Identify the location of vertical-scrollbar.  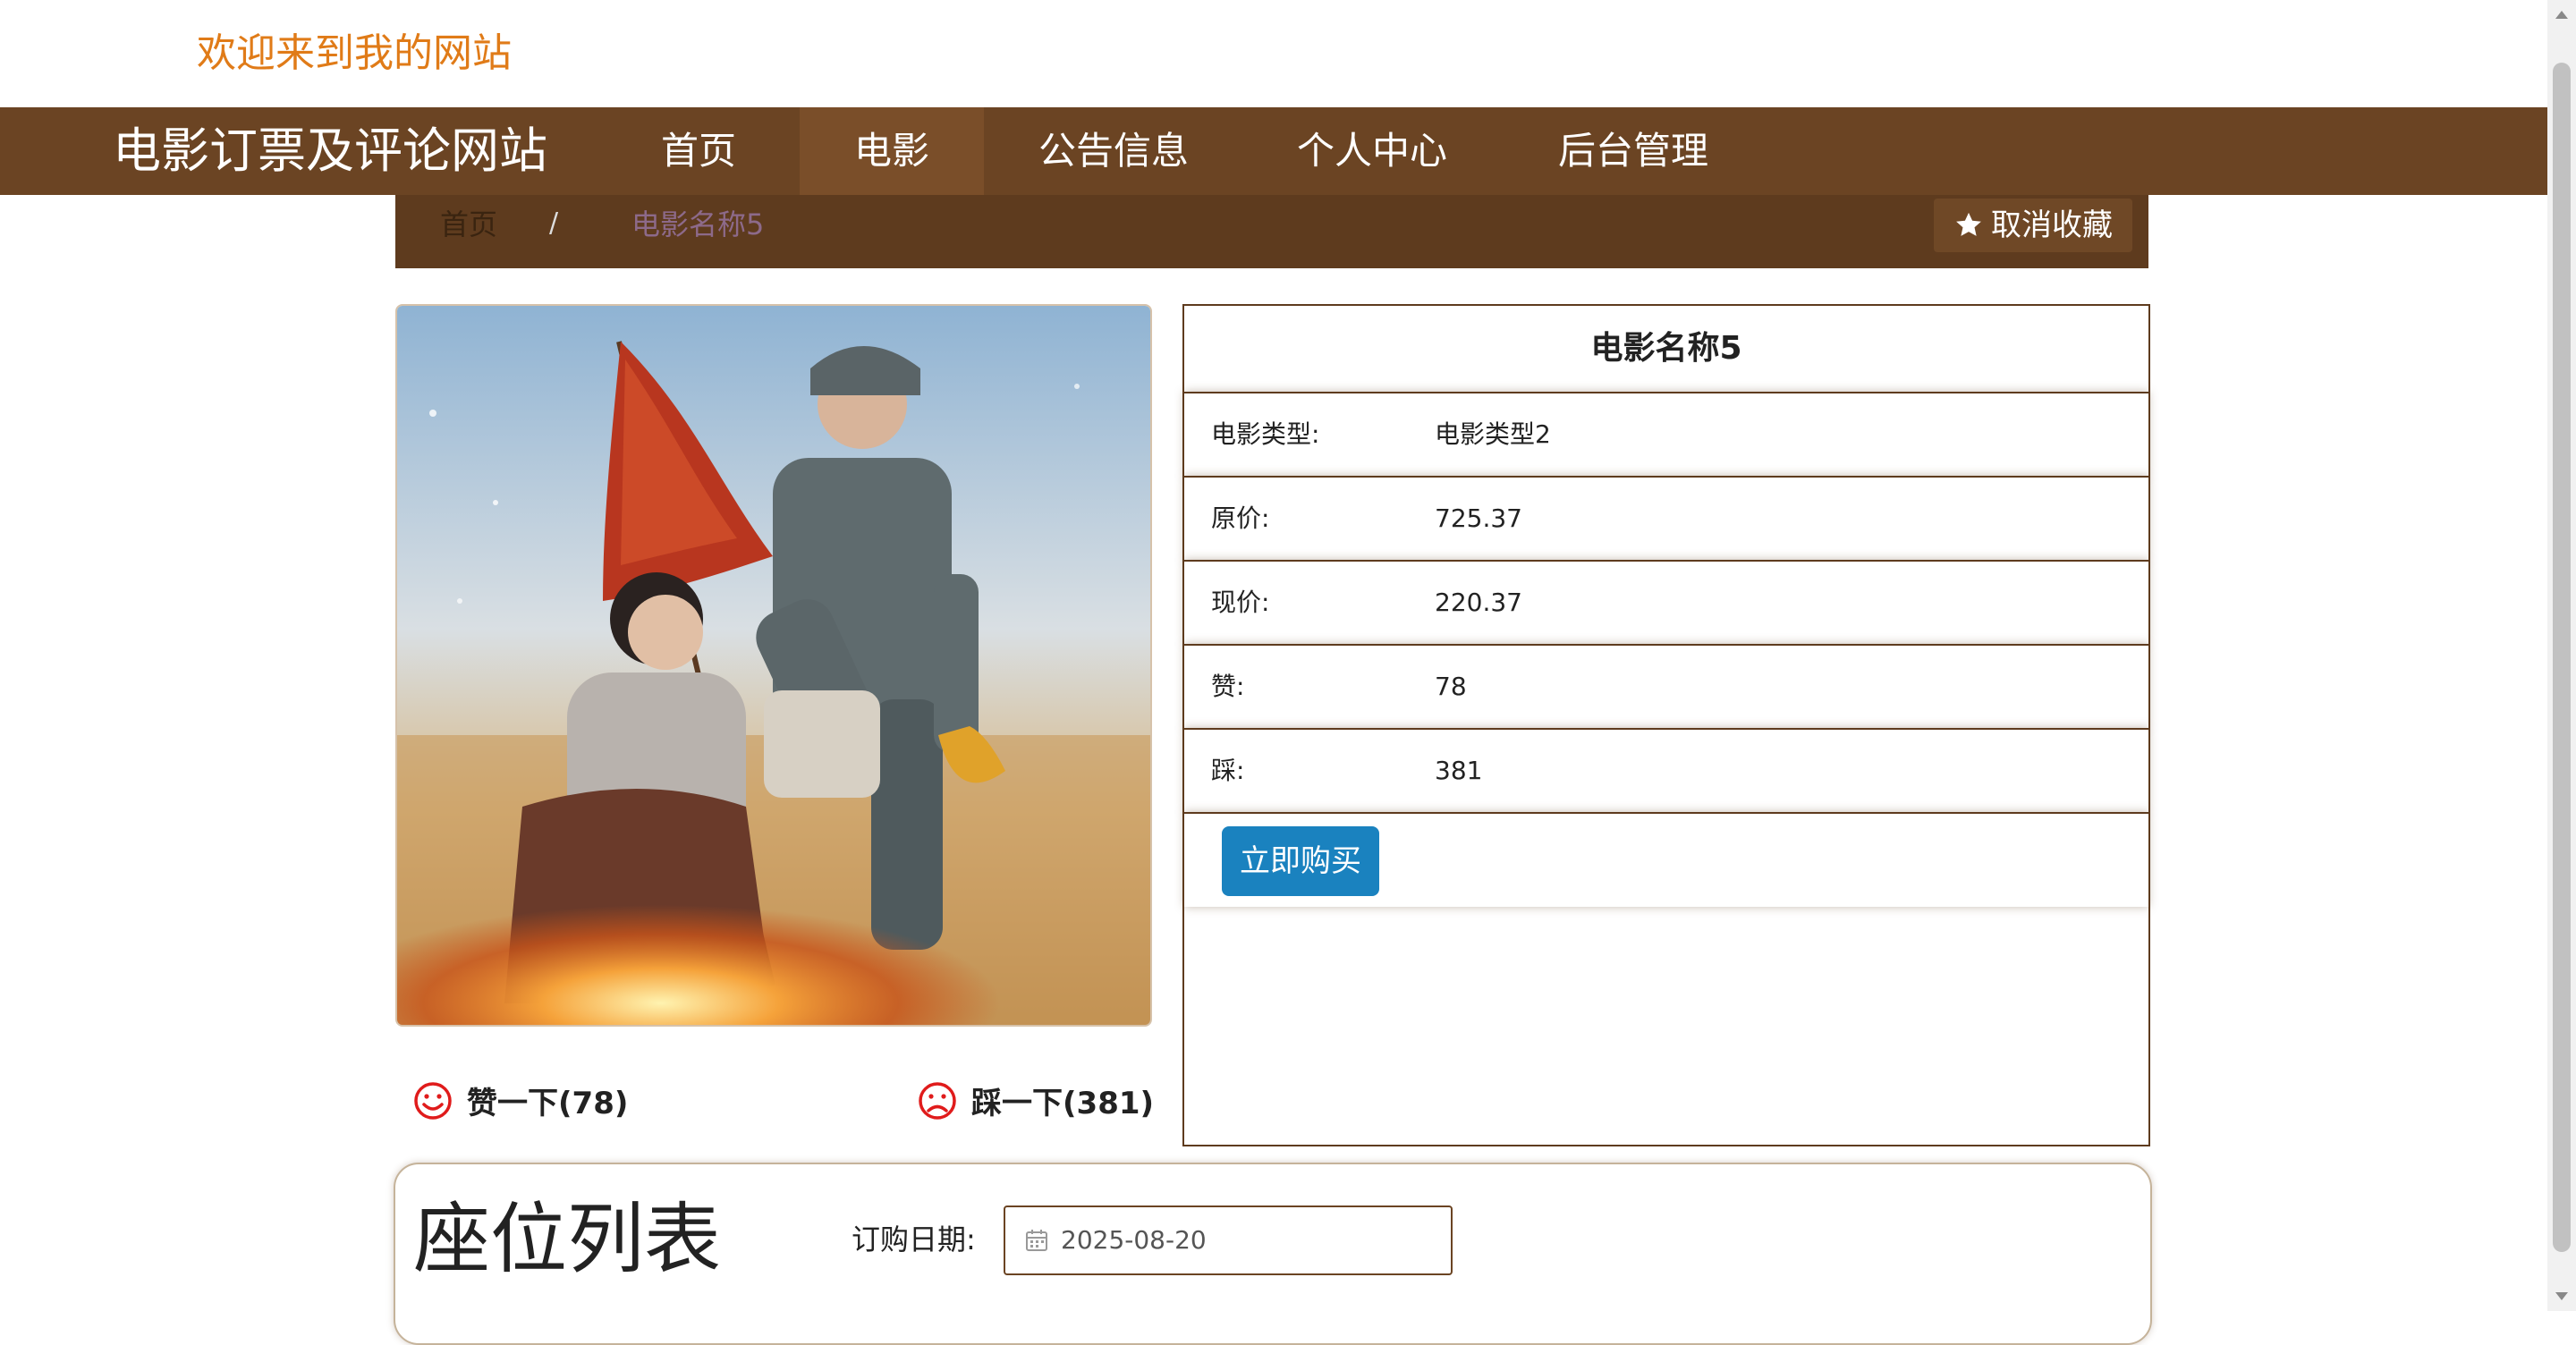
(2561, 655).